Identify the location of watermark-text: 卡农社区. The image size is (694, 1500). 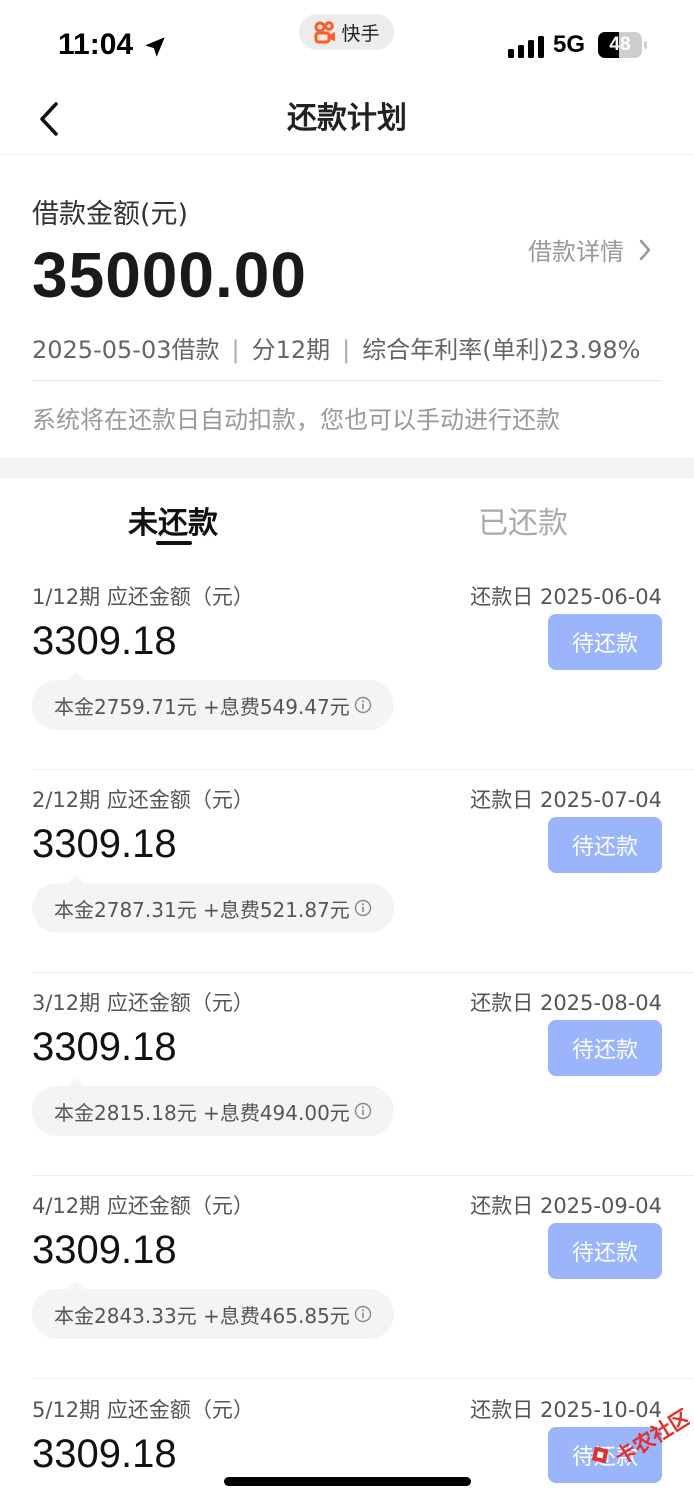
(650, 1439).